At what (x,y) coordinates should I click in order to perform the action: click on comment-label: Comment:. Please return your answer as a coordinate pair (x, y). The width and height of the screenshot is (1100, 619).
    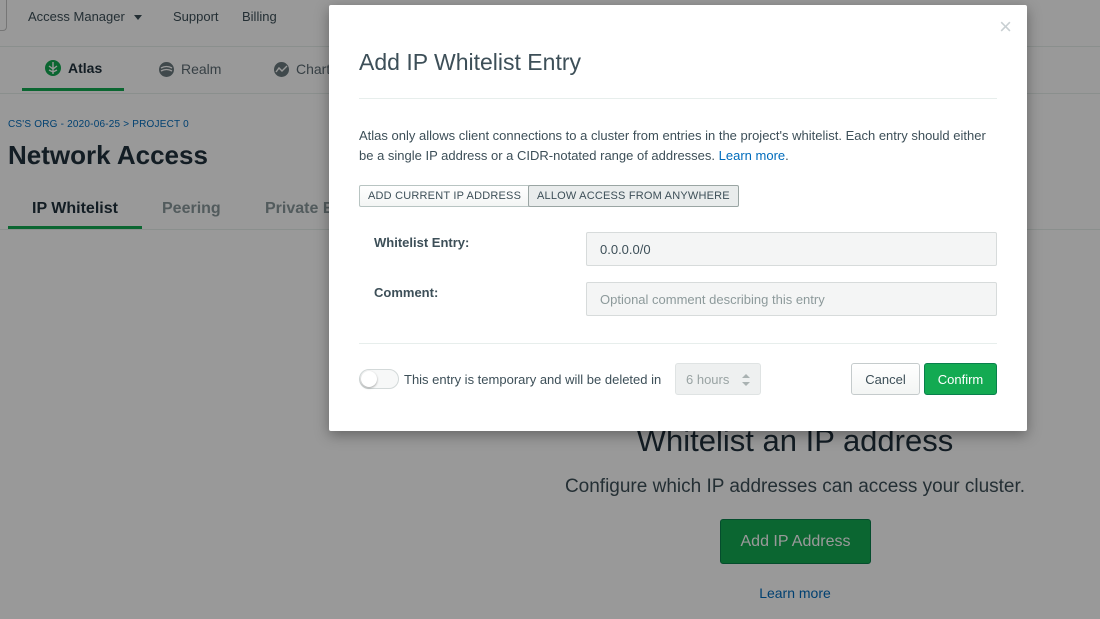
    Looking at the image, I should click on (406, 292).